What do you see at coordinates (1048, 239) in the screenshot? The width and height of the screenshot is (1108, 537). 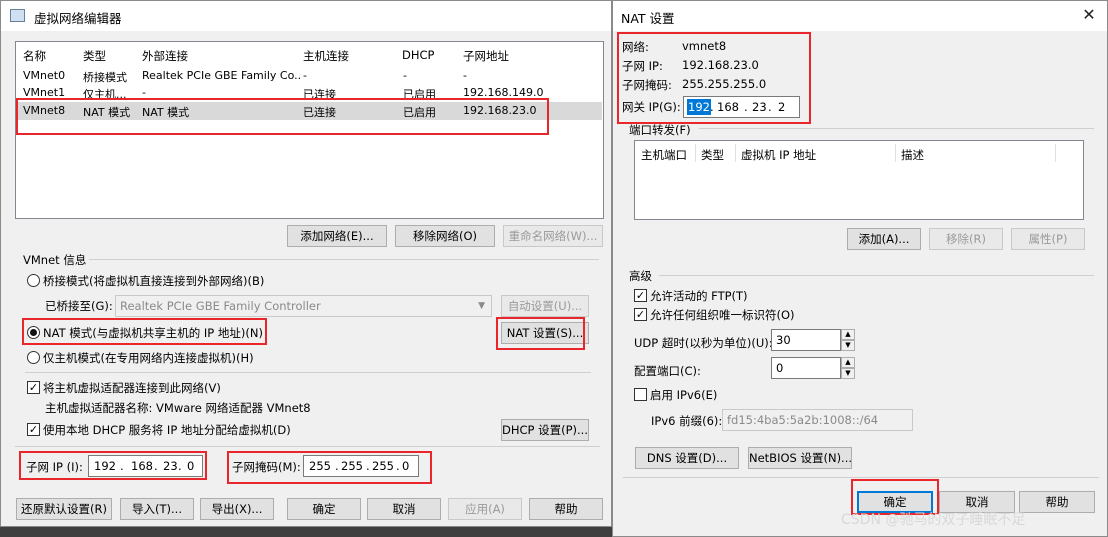 I see `properties-button: 属性(P)` at bounding box center [1048, 239].